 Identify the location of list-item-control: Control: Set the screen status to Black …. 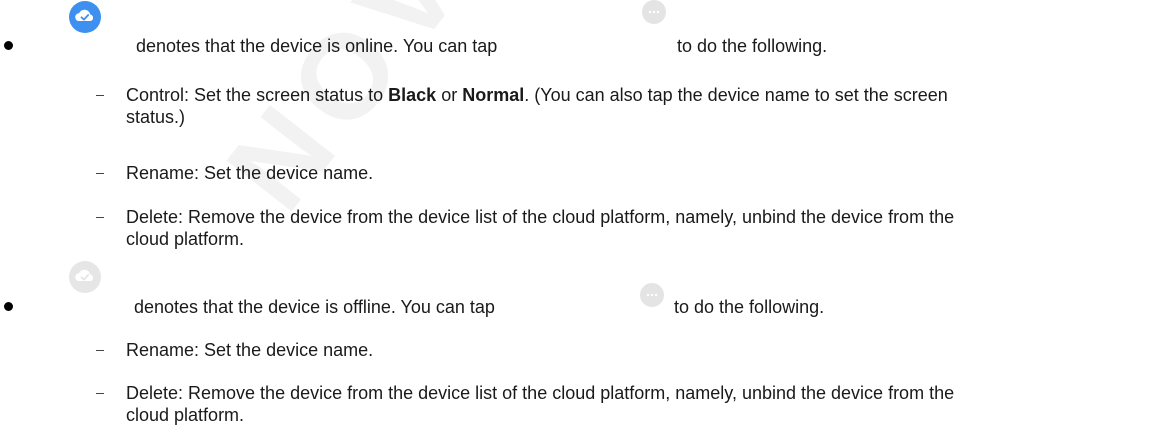
(556, 106).